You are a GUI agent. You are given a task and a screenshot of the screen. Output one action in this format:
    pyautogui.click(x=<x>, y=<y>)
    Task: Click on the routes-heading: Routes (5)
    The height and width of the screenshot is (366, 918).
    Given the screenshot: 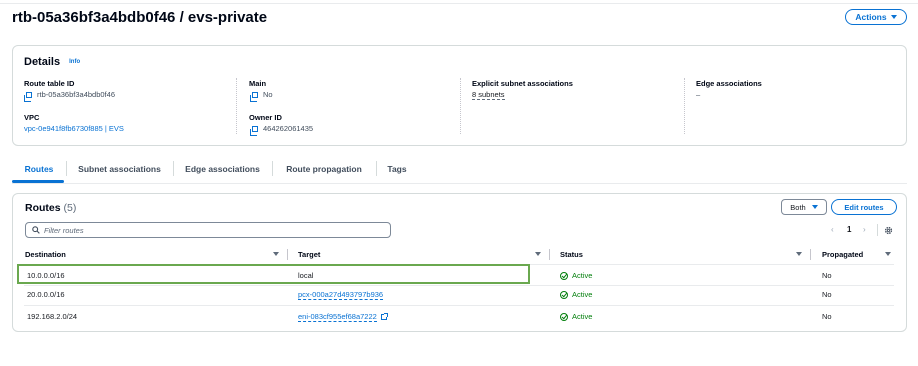 What is the action you would take?
    pyautogui.click(x=50, y=208)
    